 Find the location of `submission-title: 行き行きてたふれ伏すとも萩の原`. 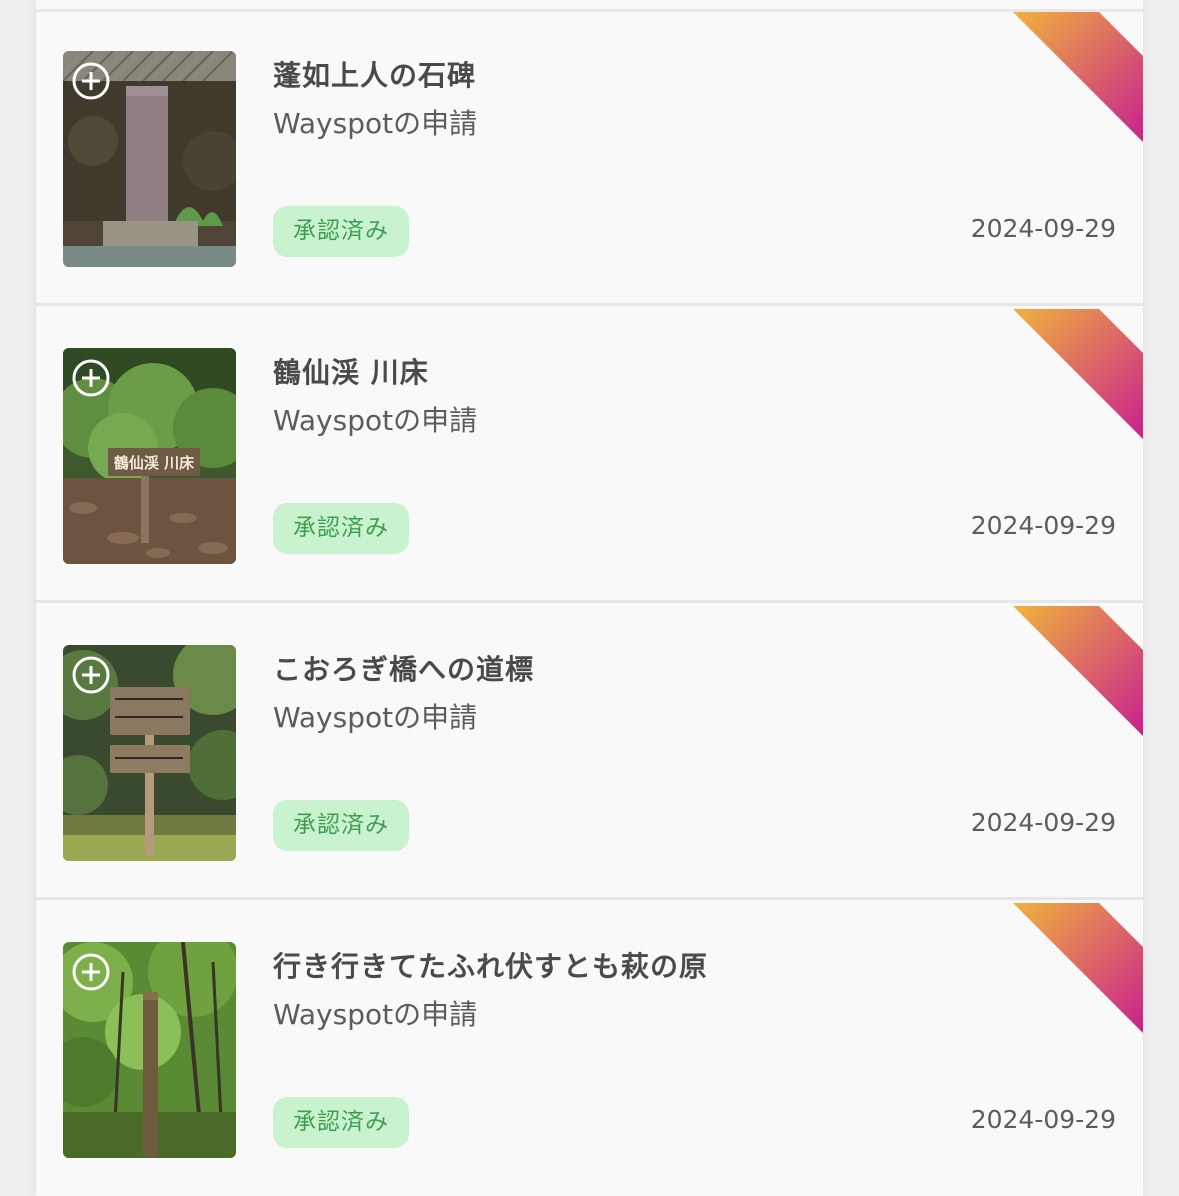

submission-title: 行き行きてたふれ伏すとも萩の原 is located at coordinates (491, 966).